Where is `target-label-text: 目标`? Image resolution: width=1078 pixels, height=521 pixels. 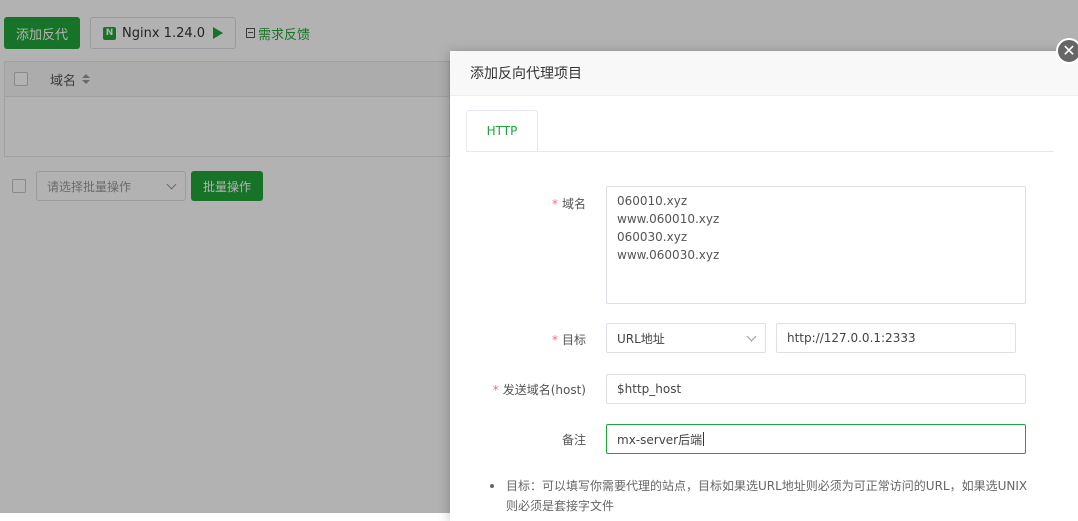 target-label-text: 目标 is located at coordinates (573, 340).